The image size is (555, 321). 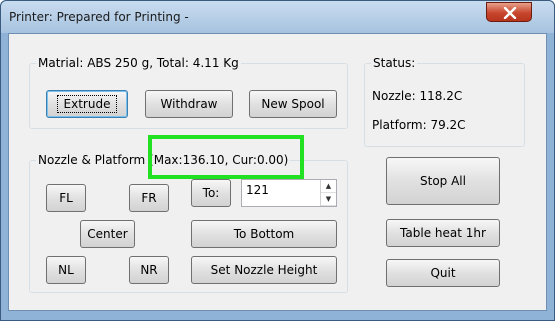 I want to click on material-legend: Matrial: ABS 250 g, Total: 4.11 Kg, so click(x=138, y=63).